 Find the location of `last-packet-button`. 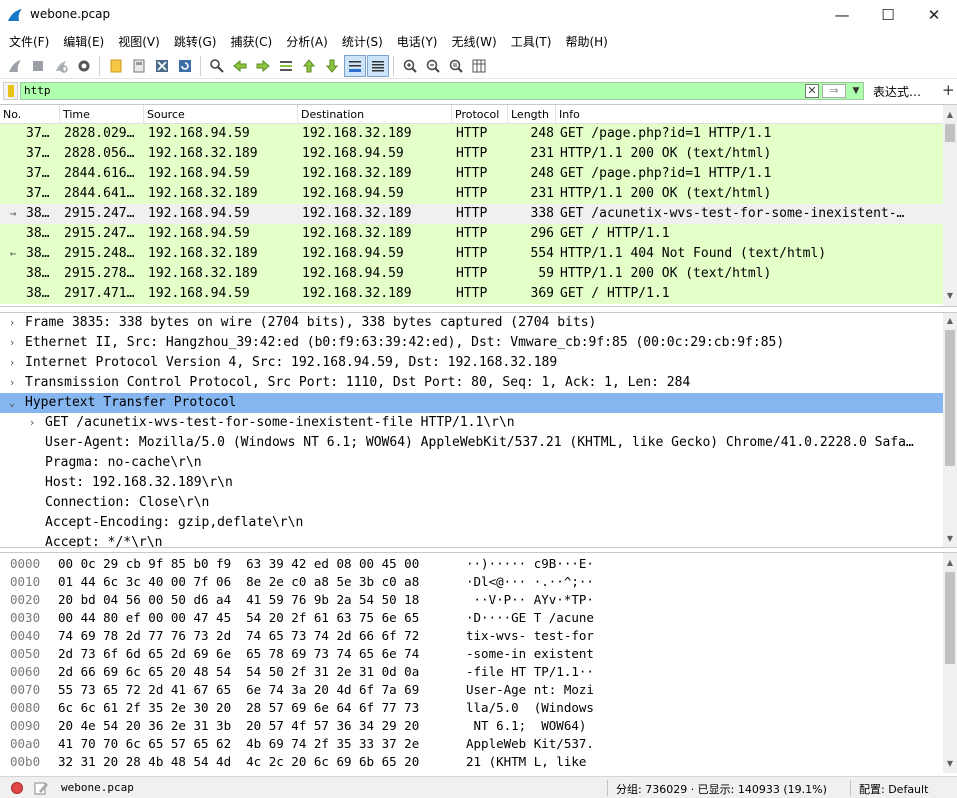

last-packet-button is located at coordinates (332, 66).